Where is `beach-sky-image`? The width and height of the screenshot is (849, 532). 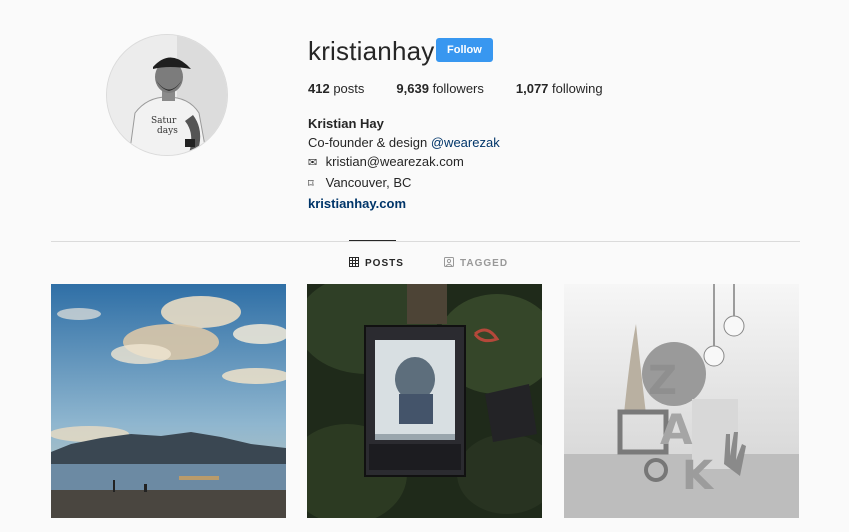
beach-sky-image is located at coordinates (168, 401).